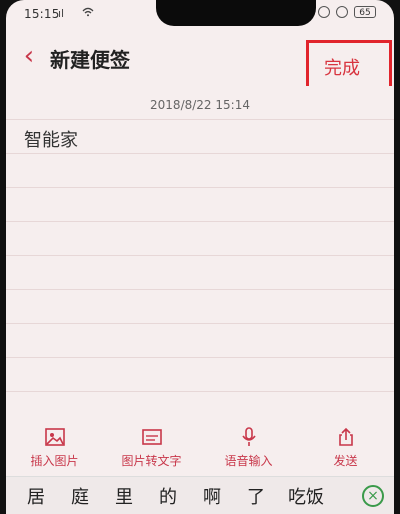  I want to click on note-text: 智能家, so click(51, 139).